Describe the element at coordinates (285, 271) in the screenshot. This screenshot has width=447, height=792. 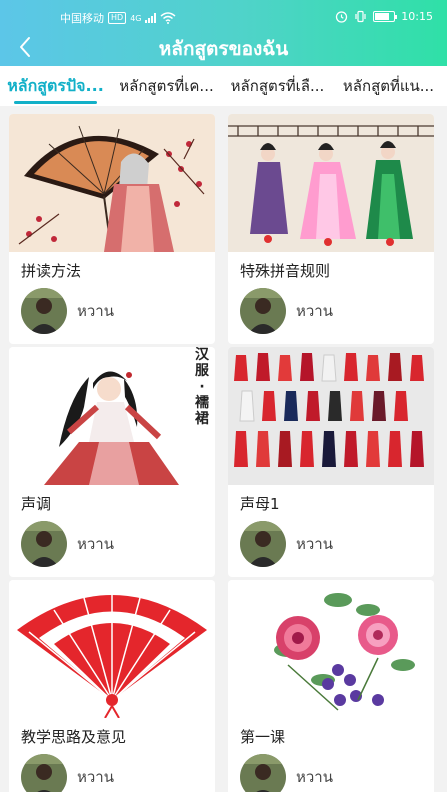
I see `course-name: 特殊拼音规则` at that location.